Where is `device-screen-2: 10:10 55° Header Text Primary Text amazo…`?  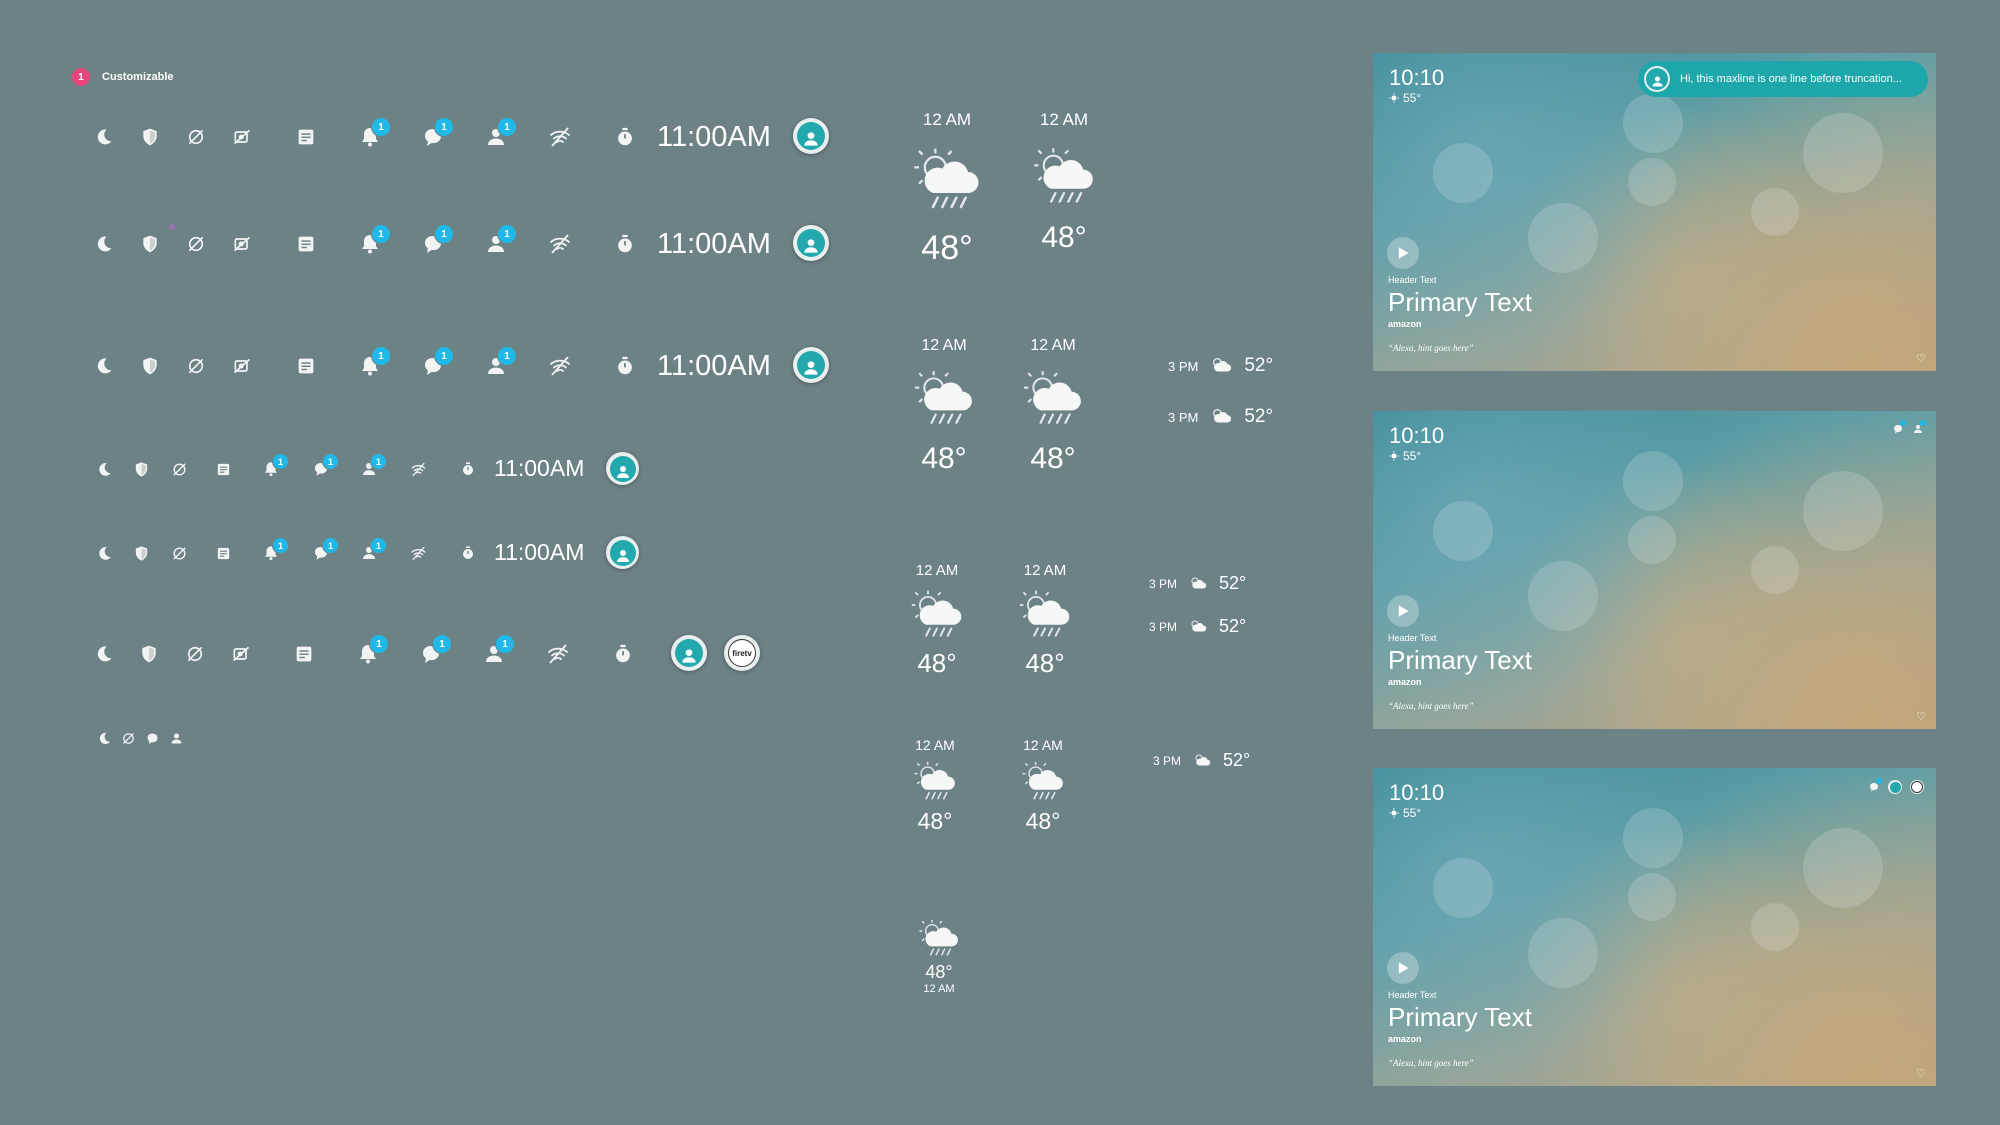 device-screen-2: 10:10 55° Header Text Primary Text amazo… is located at coordinates (1654, 570).